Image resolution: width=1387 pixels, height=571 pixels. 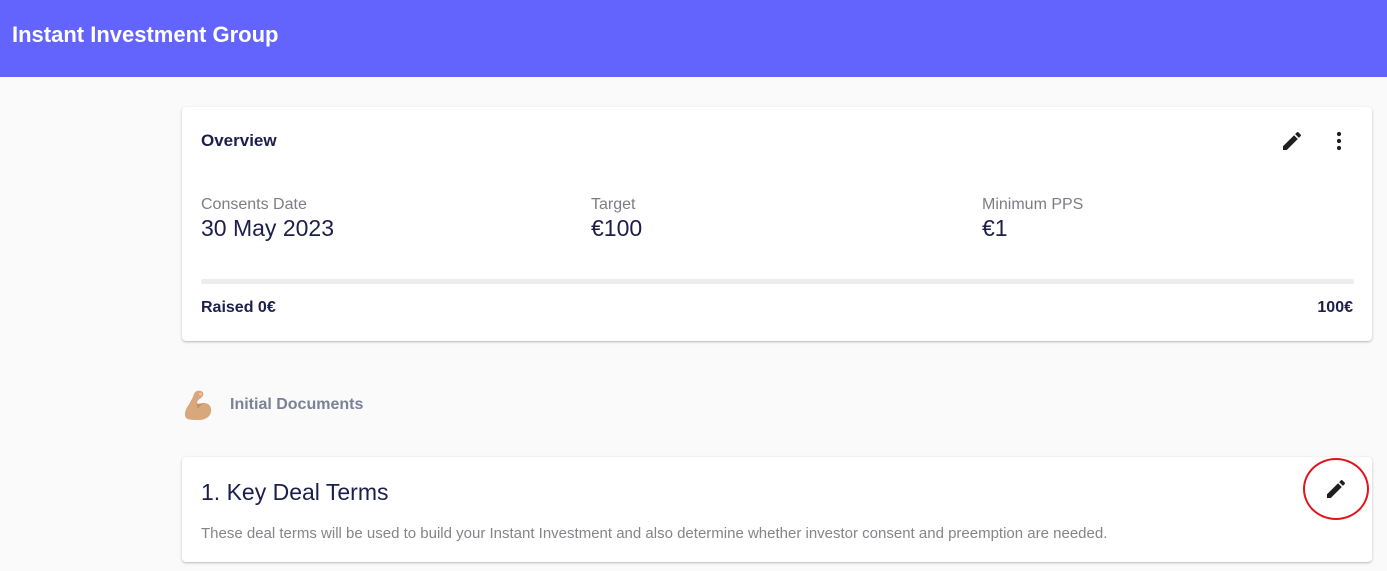 What do you see at coordinates (198, 405) in the screenshot?
I see `flexed-biceps-icon` at bounding box center [198, 405].